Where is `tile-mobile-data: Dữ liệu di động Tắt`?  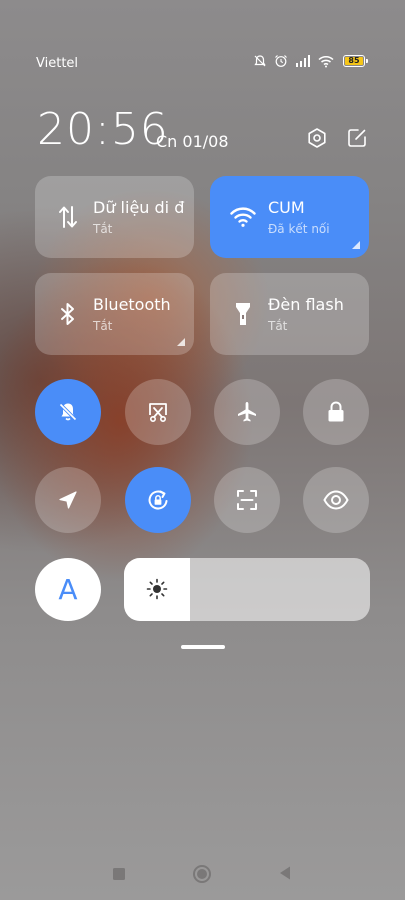
tile-mobile-data: Dữ liệu di động Tắt is located at coordinates (114, 217).